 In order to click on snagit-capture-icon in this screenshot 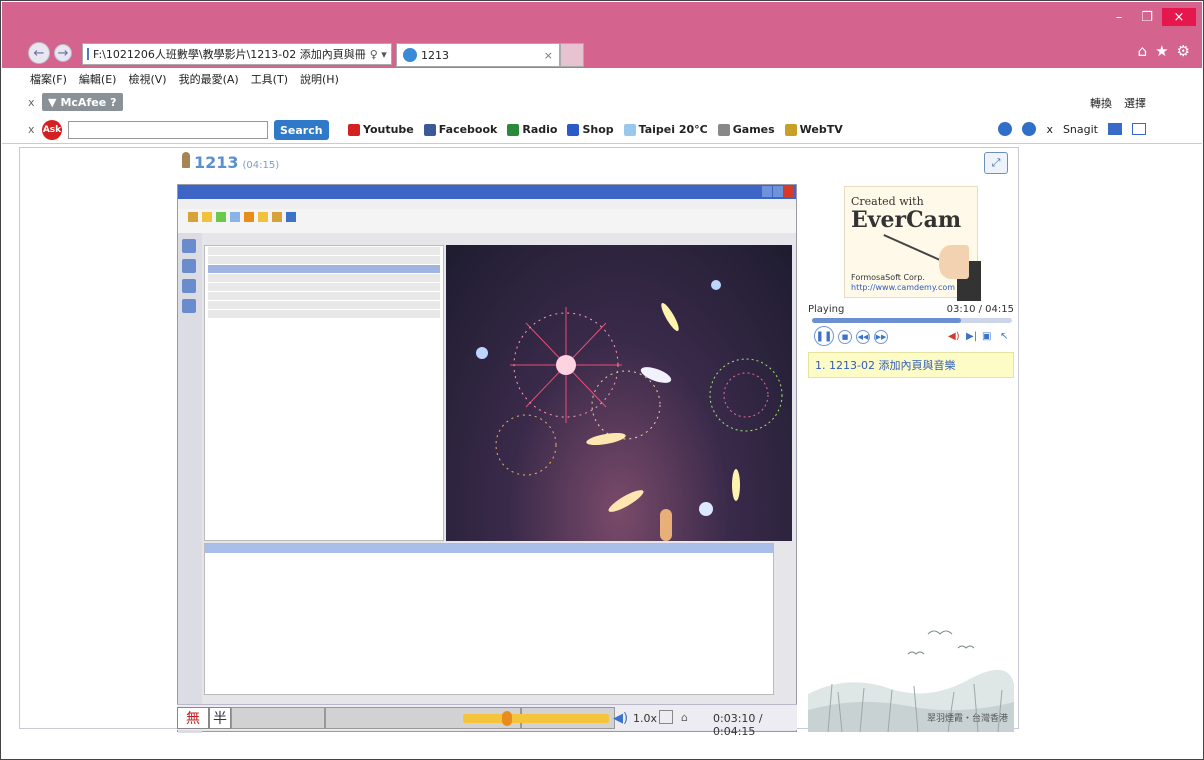, I will do `click(1115, 129)`.